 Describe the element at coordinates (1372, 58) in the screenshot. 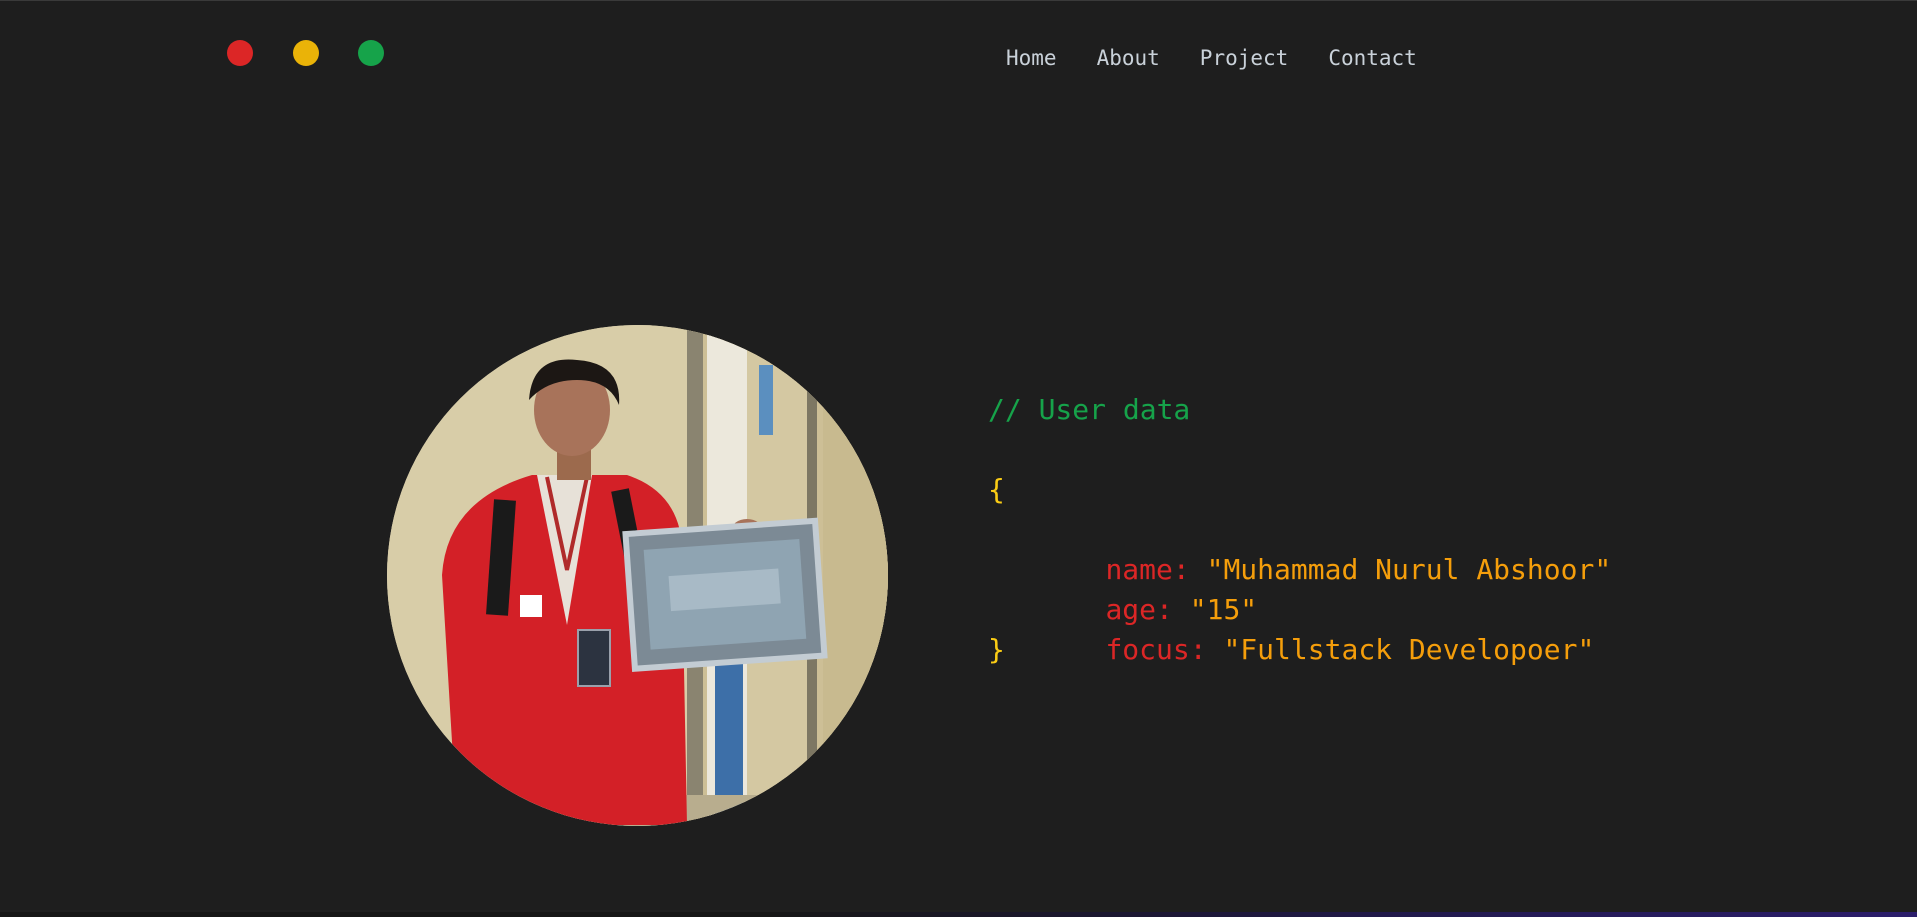

I see `nav-link-contact: Contact` at that location.